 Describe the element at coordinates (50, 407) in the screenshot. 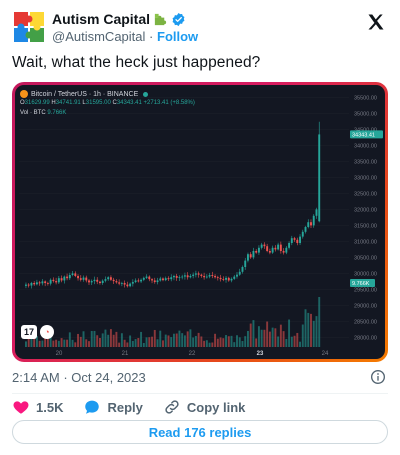

I see `like-count: 1.5K` at that location.